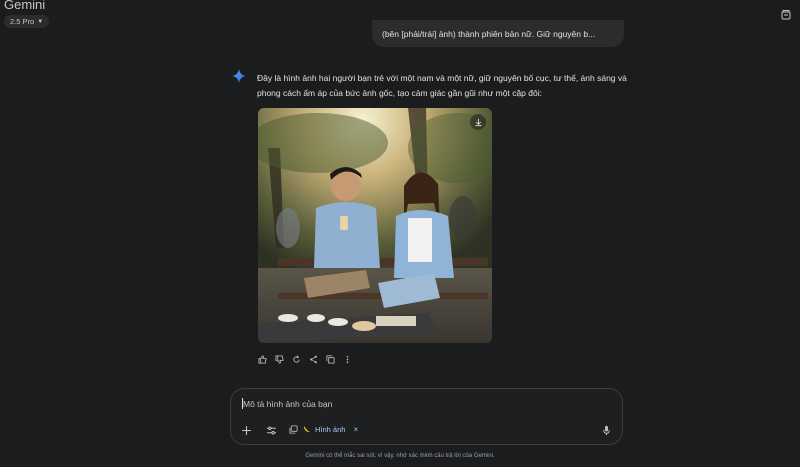 Image resolution: width=800 pixels, height=467 pixels. I want to click on image-gallery-icon, so click(293, 429).